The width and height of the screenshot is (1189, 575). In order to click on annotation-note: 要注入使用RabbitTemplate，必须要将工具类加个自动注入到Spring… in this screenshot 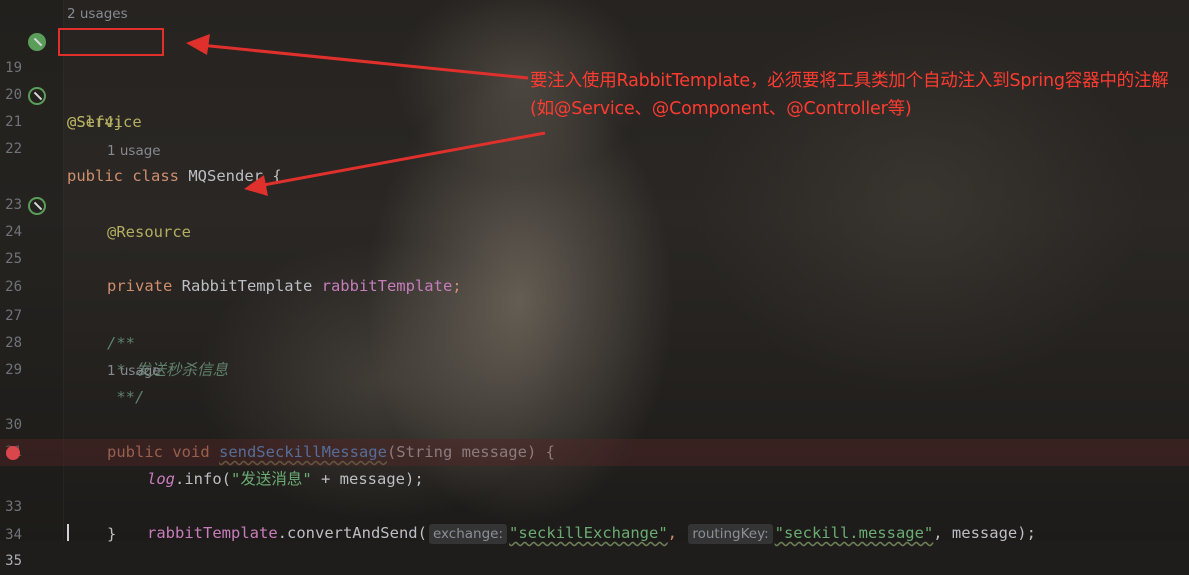, I will do `click(849, 95)`.